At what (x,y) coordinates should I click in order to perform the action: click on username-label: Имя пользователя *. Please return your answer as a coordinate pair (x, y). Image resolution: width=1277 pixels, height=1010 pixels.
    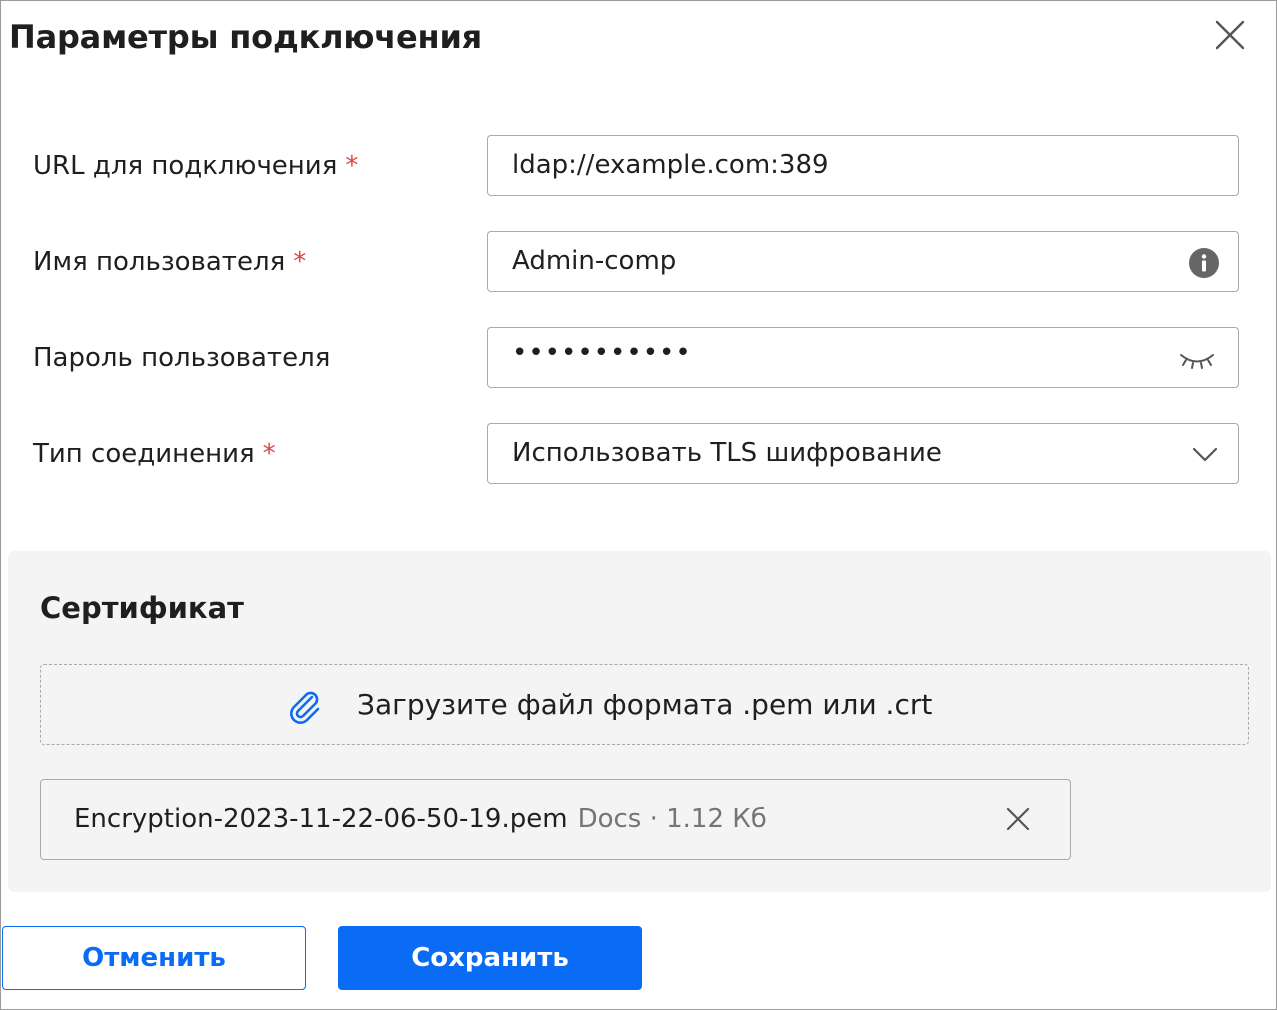
    Looking at the image, I should click on (169, 262).